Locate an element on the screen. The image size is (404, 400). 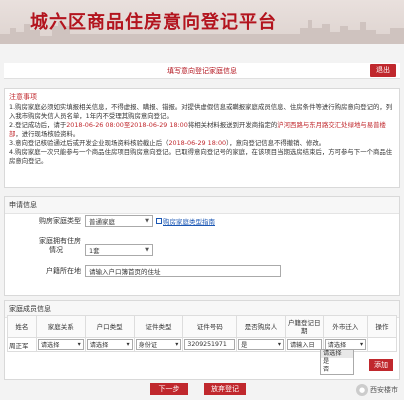
hukou-type-select: 请选择 ▾ is located at coordinates (109, 344).